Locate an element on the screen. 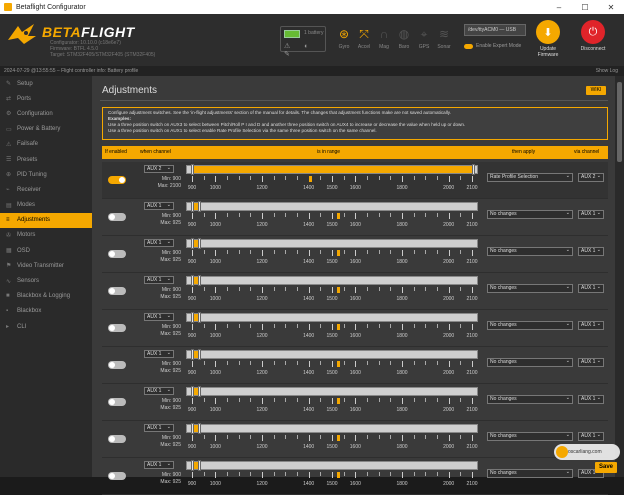 The width and height of the screenshot is (624, 495). sidebar-item-failsafe: ⚠ Failsafe is located at coordinates (46, 144).